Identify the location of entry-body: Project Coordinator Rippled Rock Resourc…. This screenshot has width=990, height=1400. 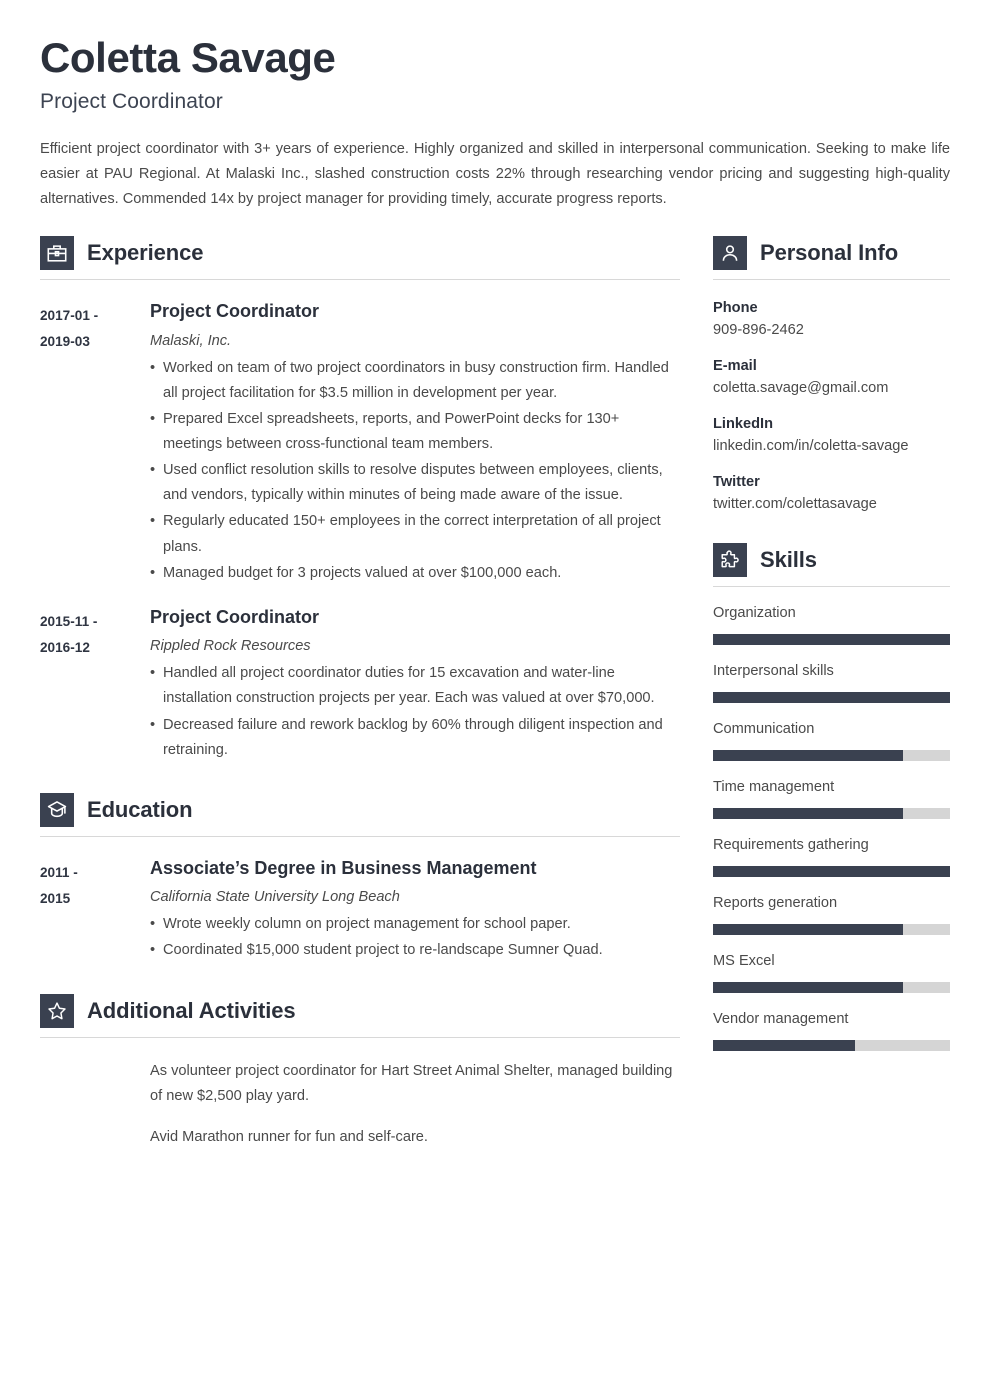
(415, 685).